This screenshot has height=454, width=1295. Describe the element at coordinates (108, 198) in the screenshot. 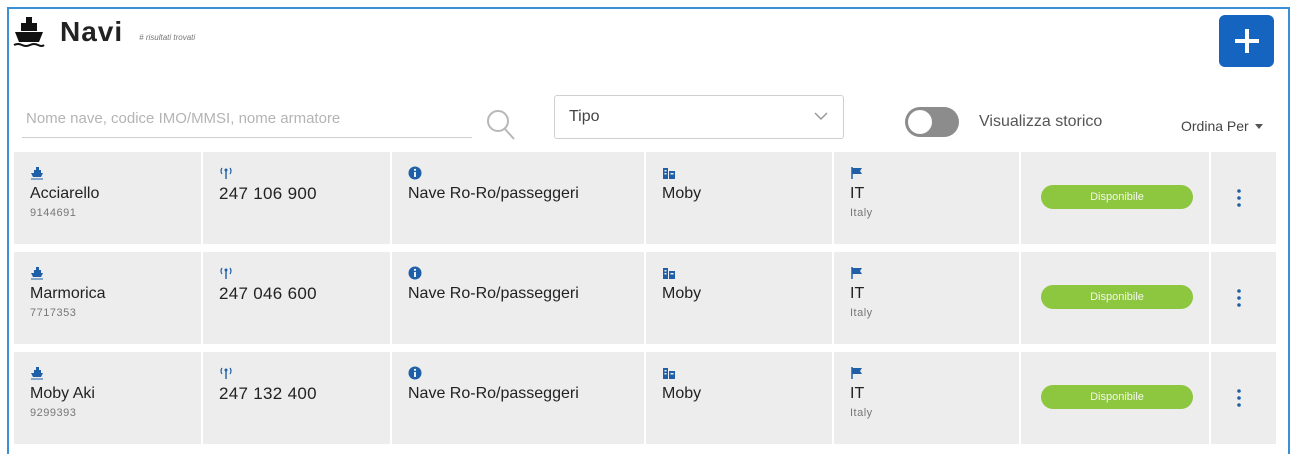

I see `ship-name-cell: Acciarello 9144691` at that location.